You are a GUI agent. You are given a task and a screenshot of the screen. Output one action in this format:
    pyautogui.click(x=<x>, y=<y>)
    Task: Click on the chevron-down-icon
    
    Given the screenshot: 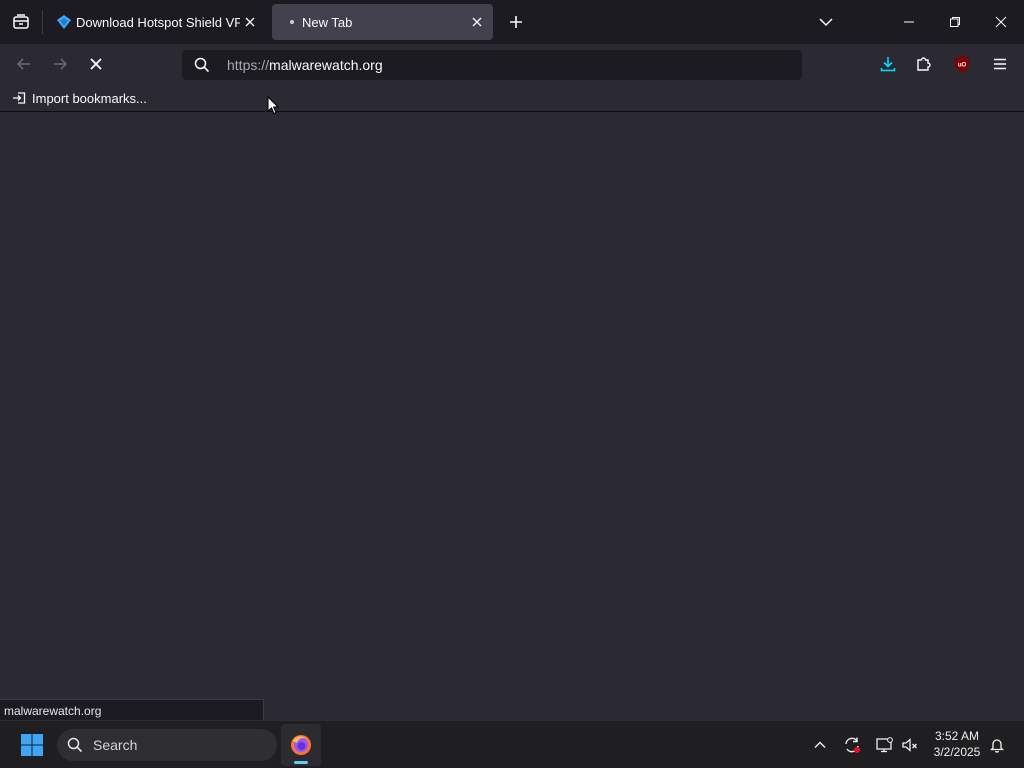 What is the action you would take?
    pyautogui.click(x=826, y=22)
    